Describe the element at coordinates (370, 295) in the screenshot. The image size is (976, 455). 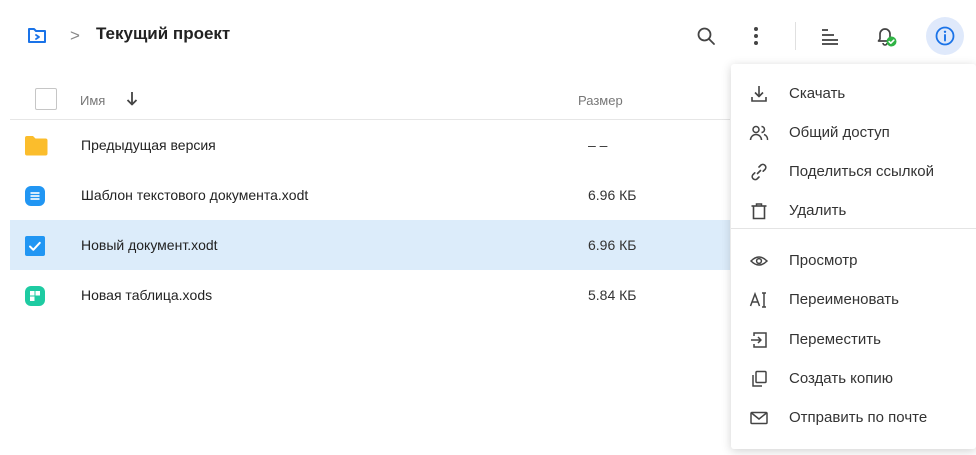
I see `list-item: Новая таблица.xods 5.84 КБ` at that location.